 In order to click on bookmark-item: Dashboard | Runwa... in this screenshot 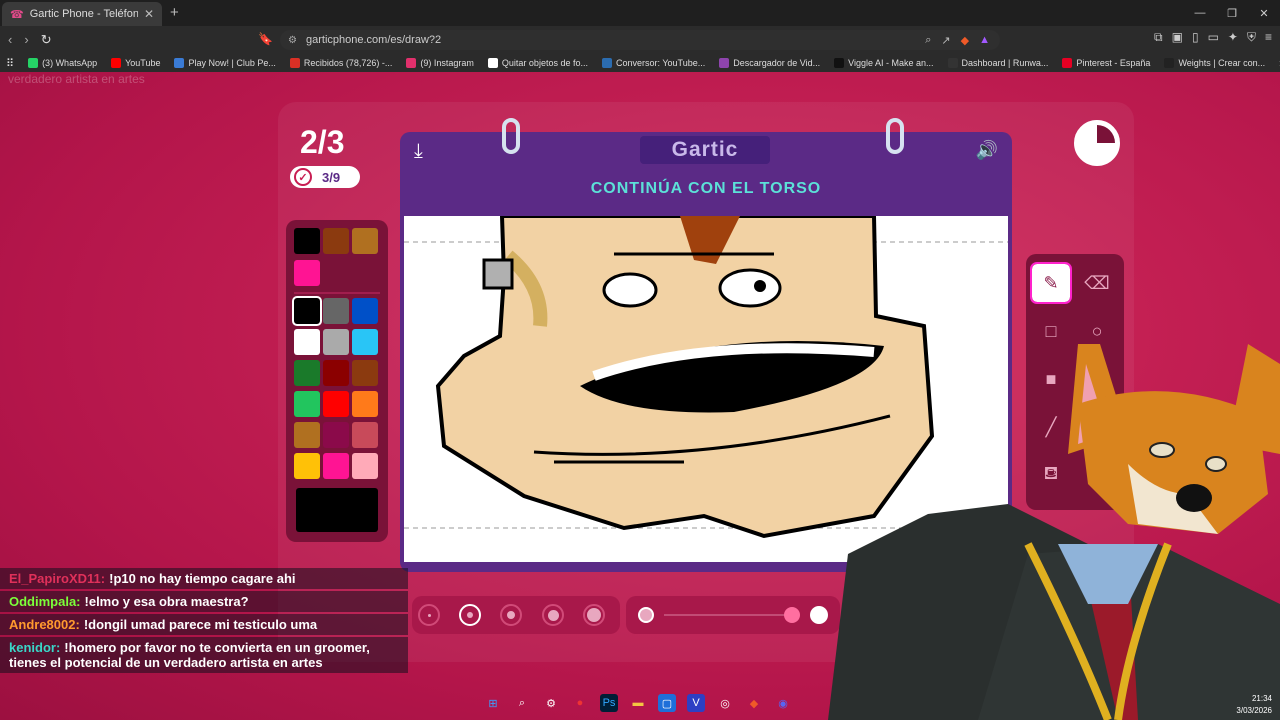, I will do `click(997, 63)`.